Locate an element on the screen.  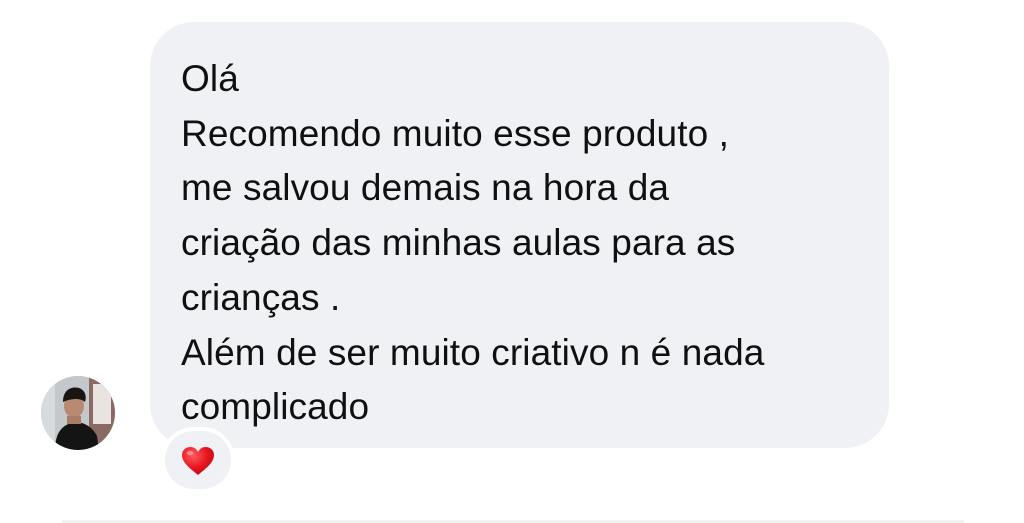
reaction-badge is located at coordinates (198, 460).